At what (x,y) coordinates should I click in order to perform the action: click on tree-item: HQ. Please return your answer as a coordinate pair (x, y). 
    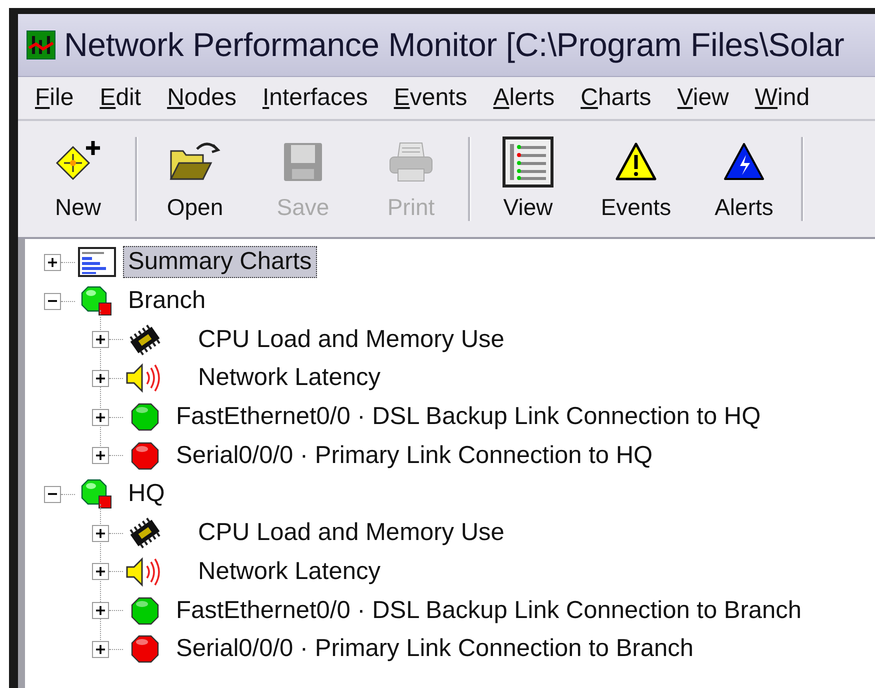
    Looking at the image, I should click on (146, 494).